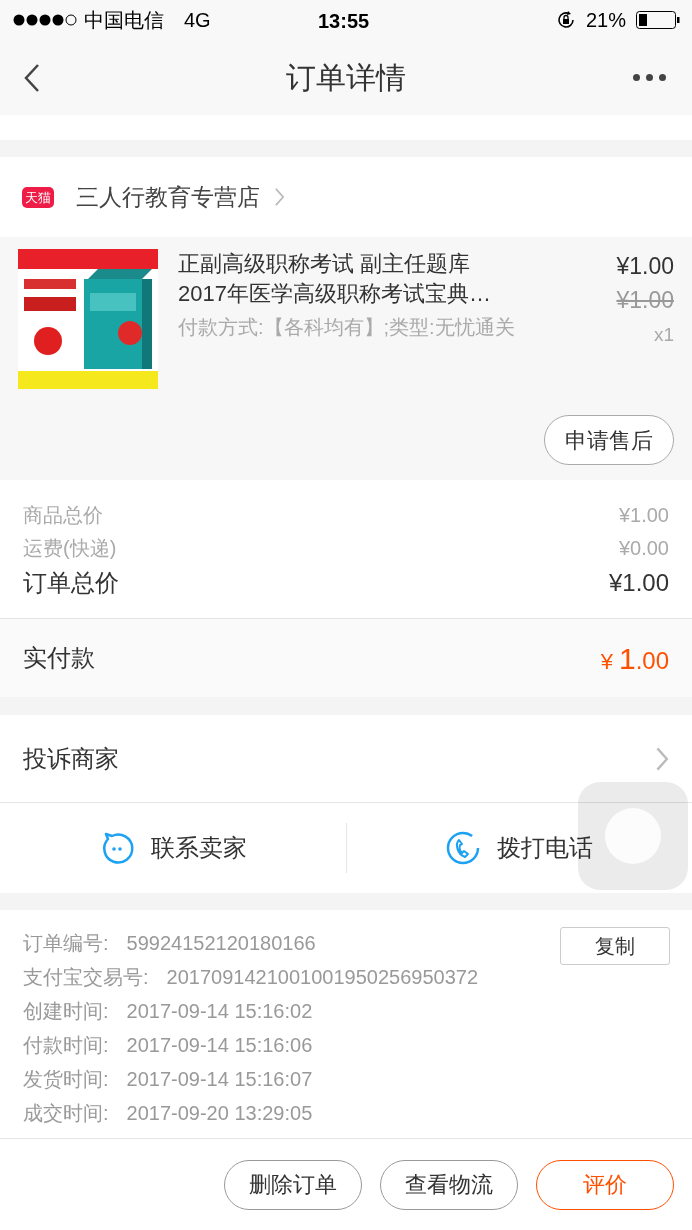 The height and width of the screenshot is (1230, 692). What do you see at coordinates (344, 21) in the screenshot?
I see `status-time: 13:55` at bounding box center [344, 21].